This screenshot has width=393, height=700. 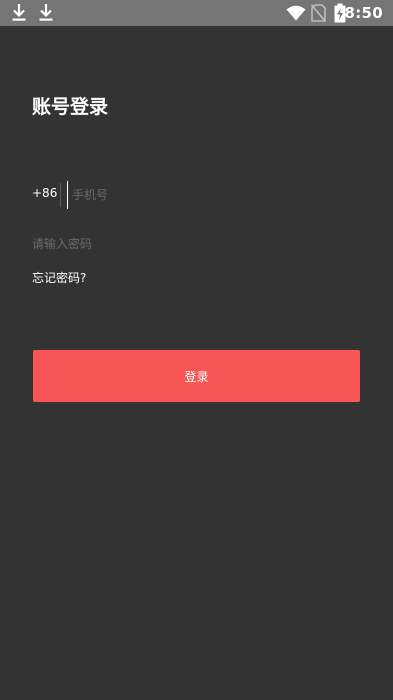 What do you see at coordinates (318, 13) in the screenshot?
I see `no-sim-icon` at bounding box center [318, 13].